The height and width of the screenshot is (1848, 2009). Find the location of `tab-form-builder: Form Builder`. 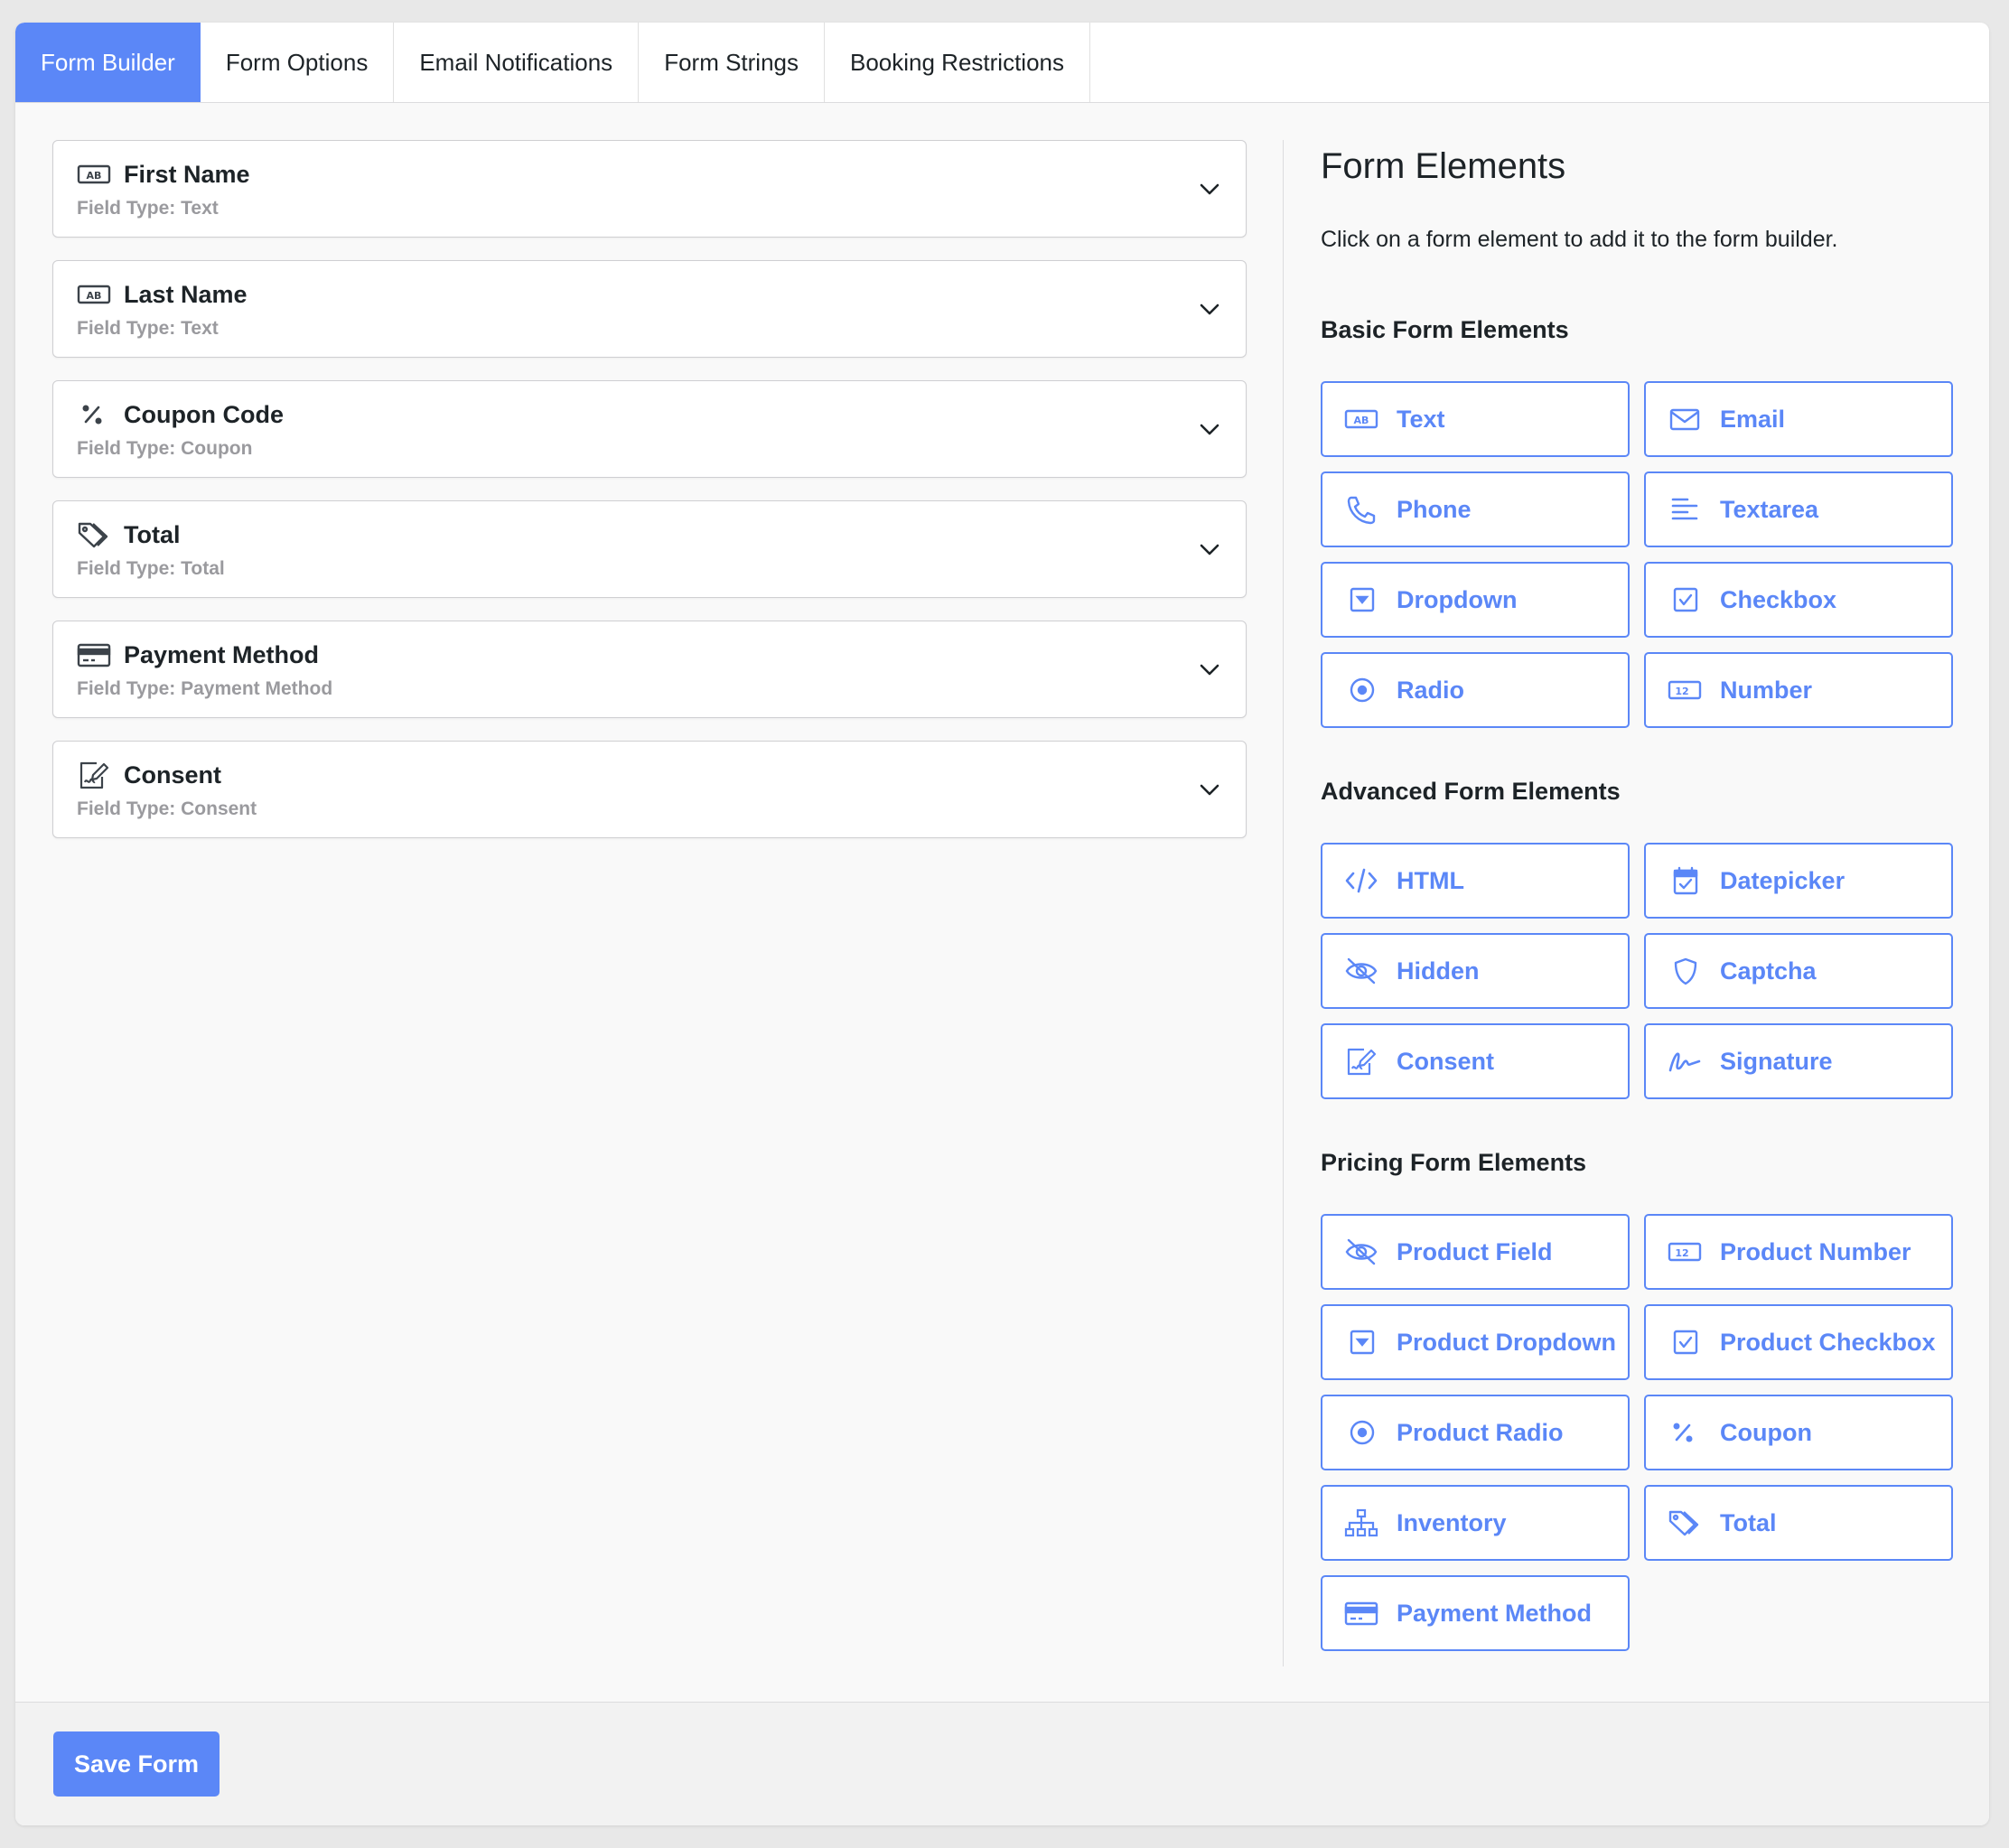

tab-form-builder: Form Builder is located at coordinates (108, 62).